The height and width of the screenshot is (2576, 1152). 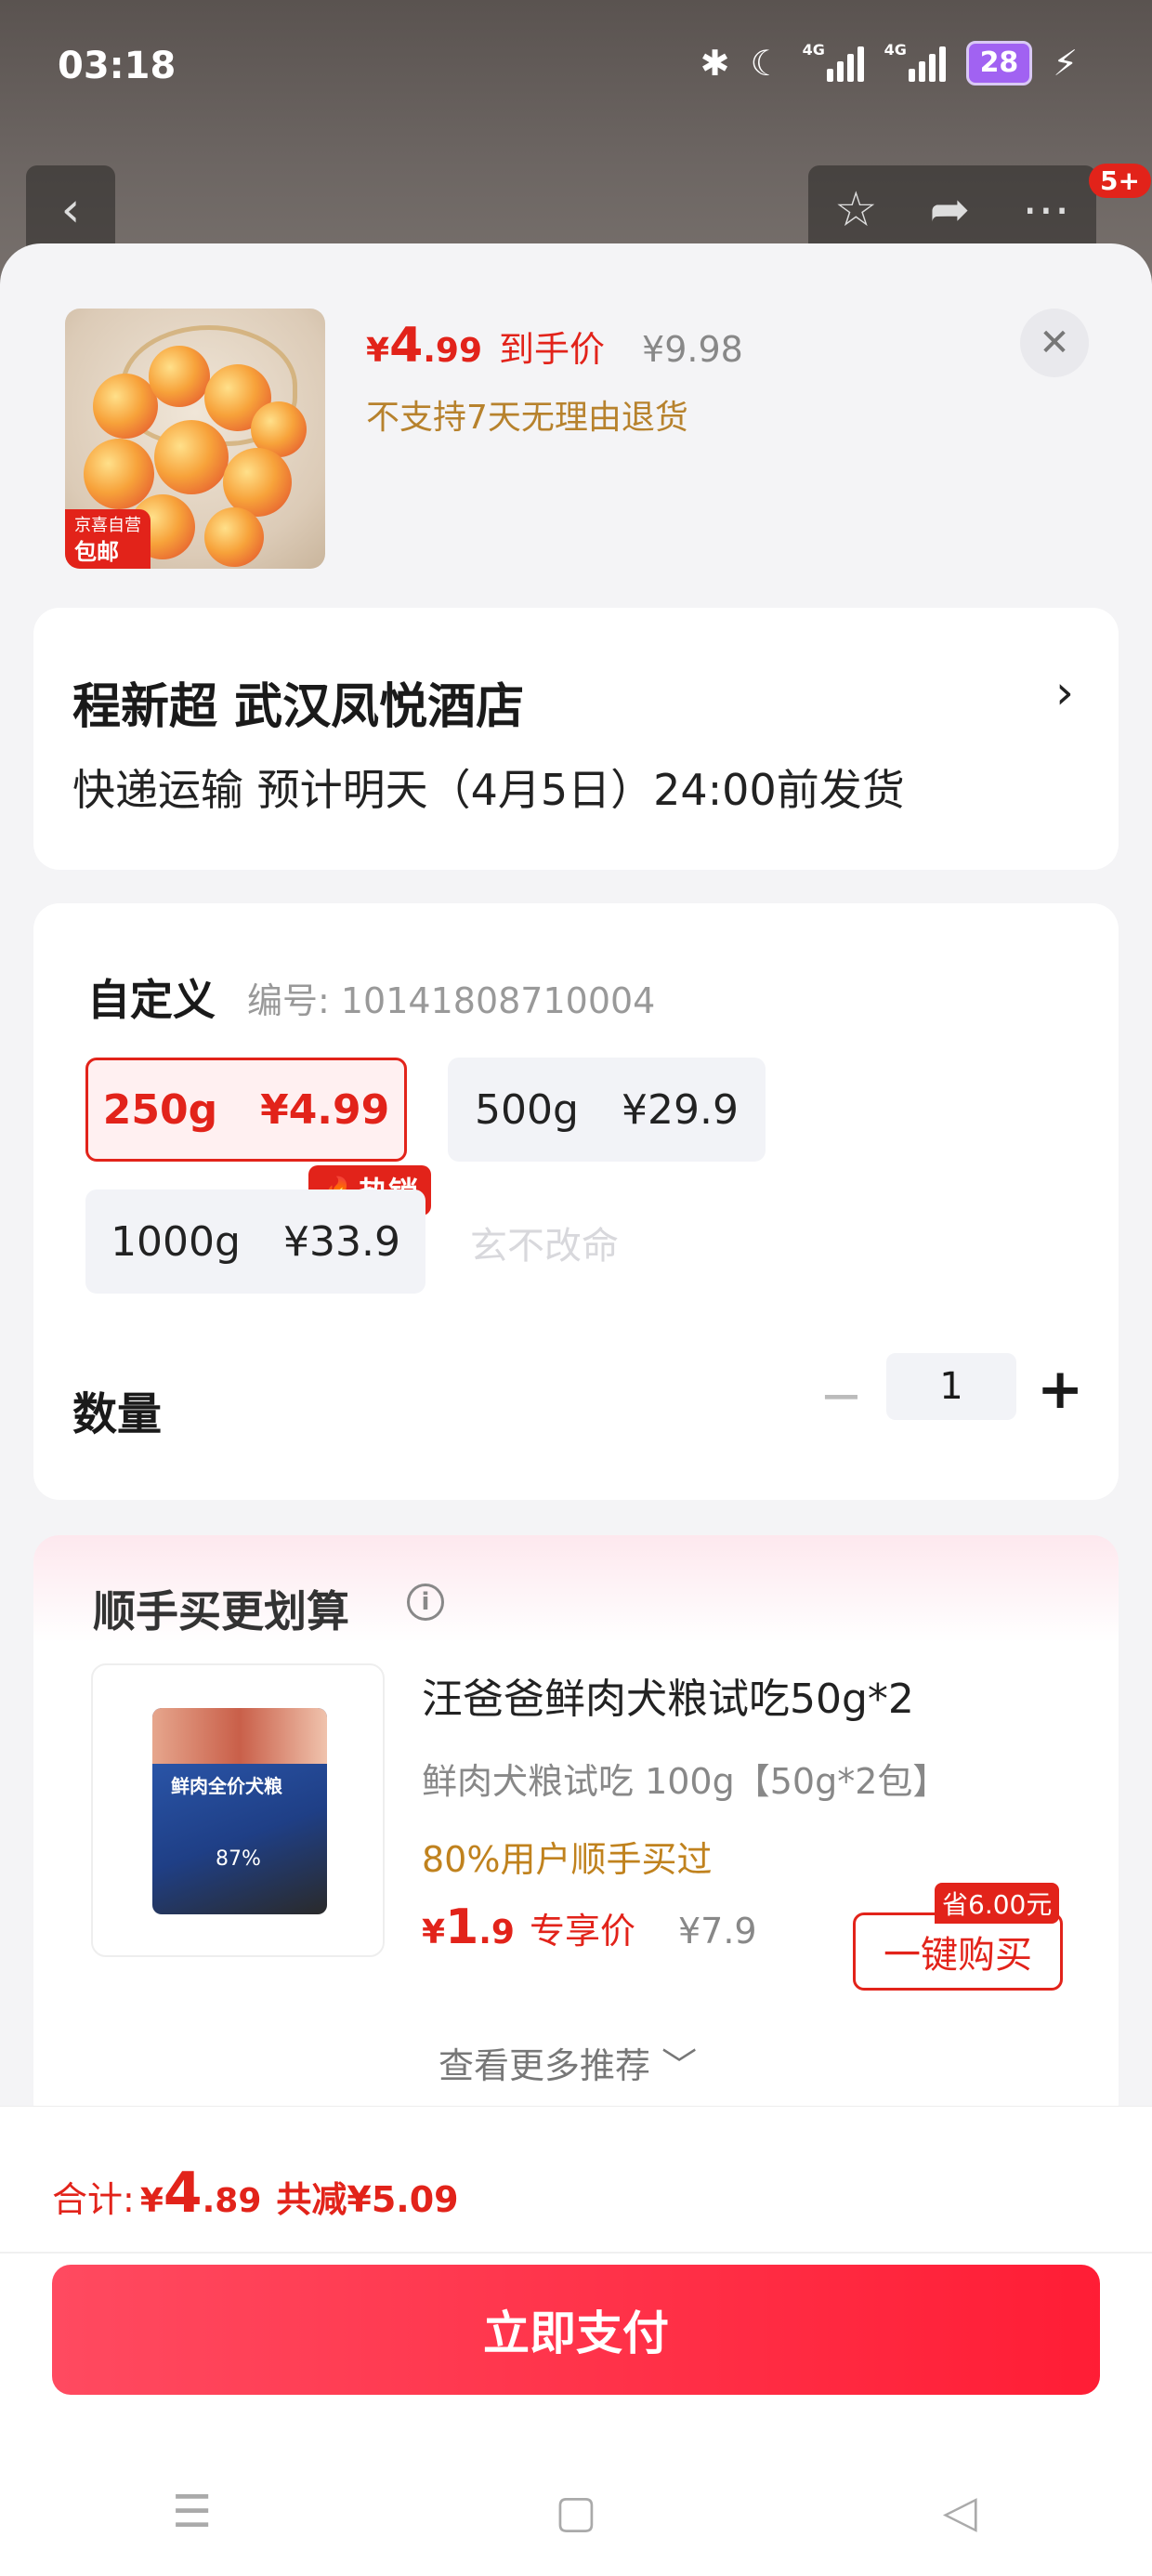 I want to click on divider, so click(x=576, y=2253).